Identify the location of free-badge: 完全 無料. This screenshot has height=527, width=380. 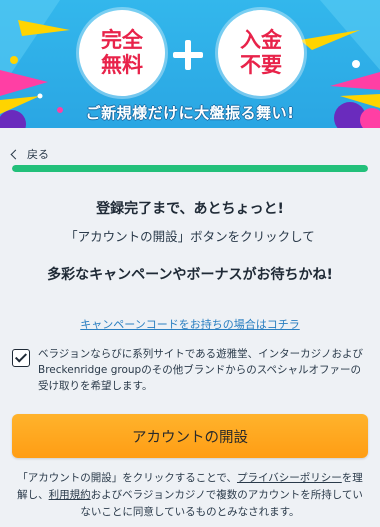
(122, 53).